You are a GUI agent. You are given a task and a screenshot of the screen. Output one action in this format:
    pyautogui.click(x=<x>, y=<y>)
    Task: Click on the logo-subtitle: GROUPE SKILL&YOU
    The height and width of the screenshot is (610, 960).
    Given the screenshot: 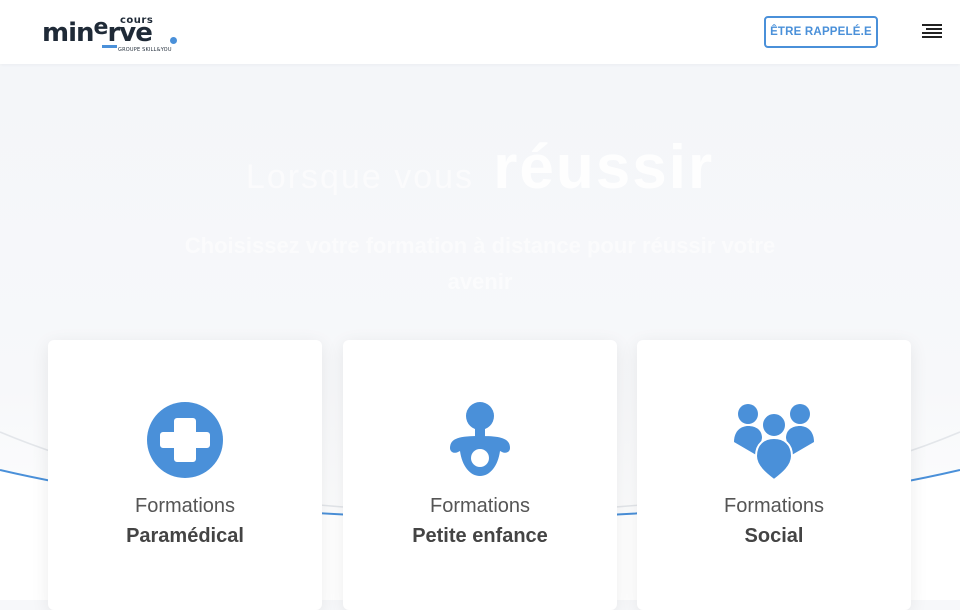 What is the action you would take?
    pyautogui.click(x=145, y=50)
    